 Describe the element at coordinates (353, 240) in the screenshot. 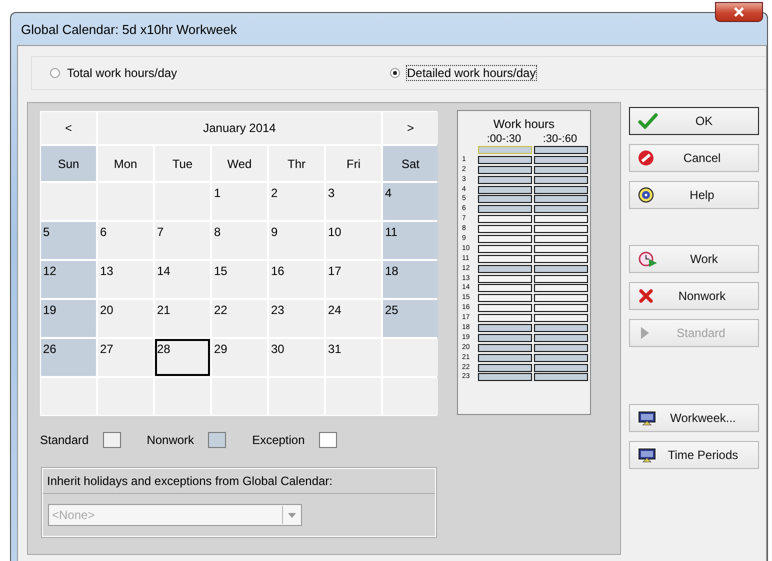

I see `day-cell: 10` at that location.